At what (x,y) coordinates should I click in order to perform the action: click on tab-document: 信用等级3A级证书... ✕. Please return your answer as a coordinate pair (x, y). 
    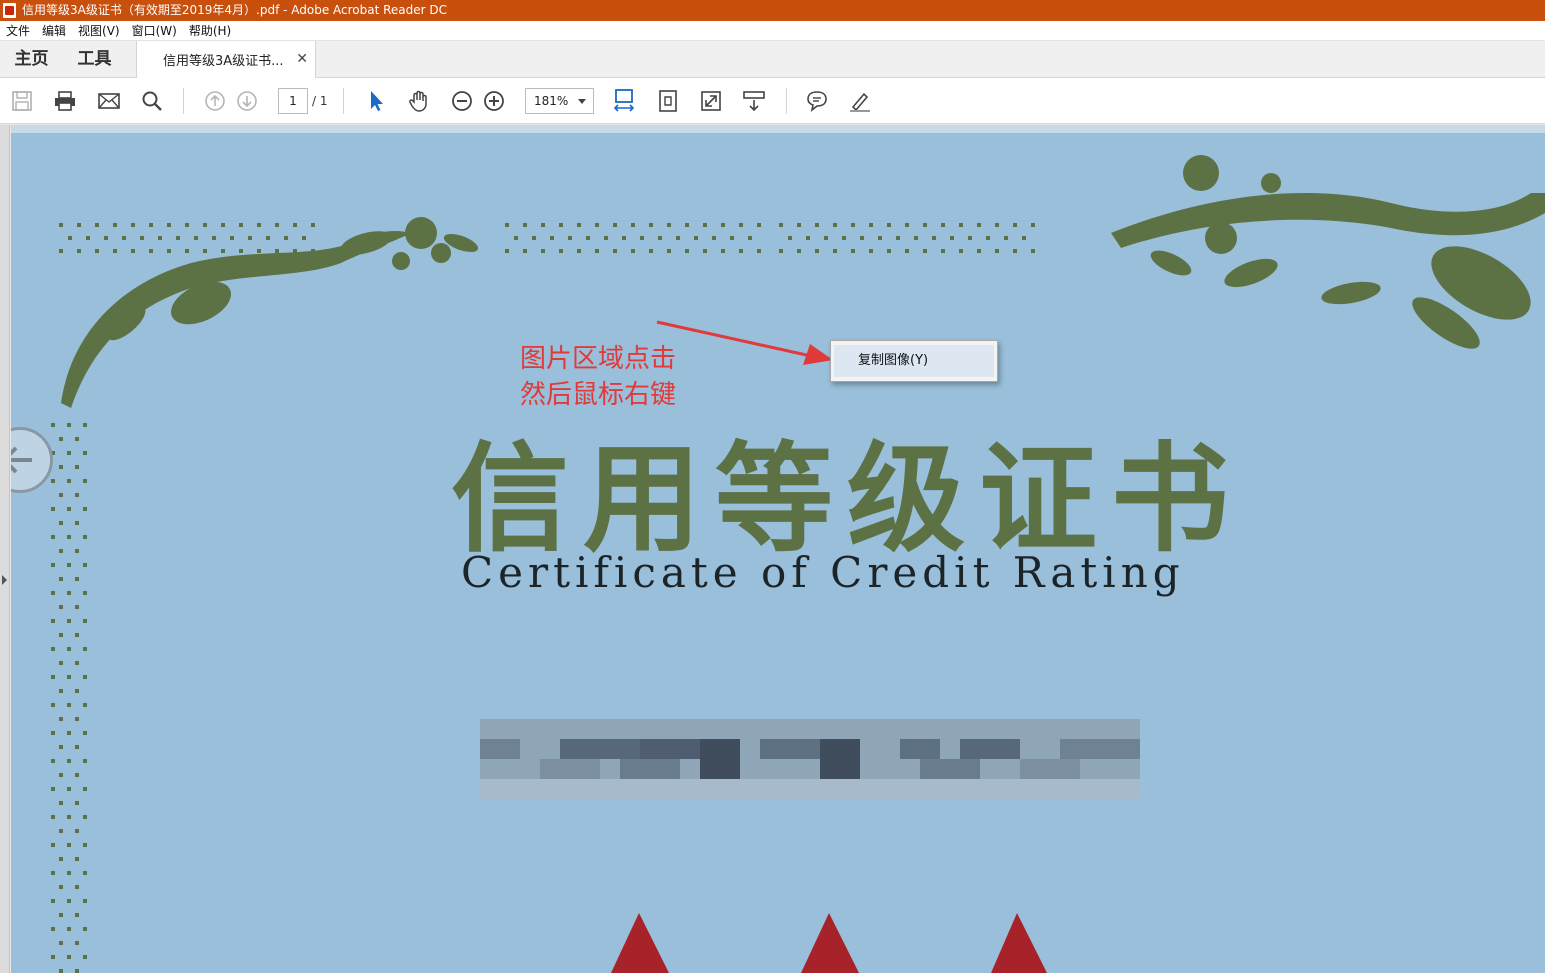
    Looking at the image, I should click on (226, 59).